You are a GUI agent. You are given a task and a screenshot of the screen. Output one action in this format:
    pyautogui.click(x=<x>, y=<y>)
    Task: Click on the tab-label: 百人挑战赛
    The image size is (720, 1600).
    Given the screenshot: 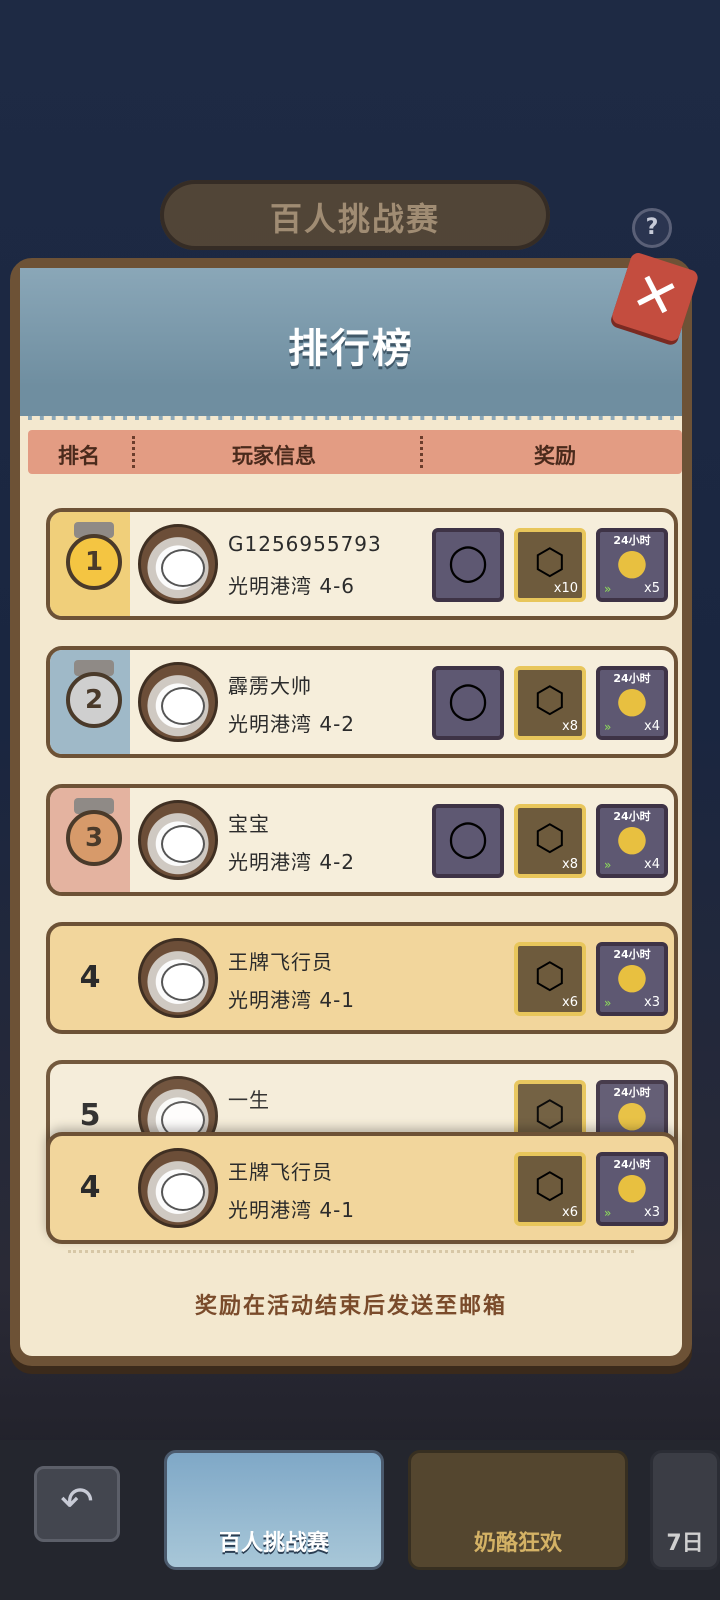 What is the action you would take?
    pyautogui.click(x=273, y=1543)
    